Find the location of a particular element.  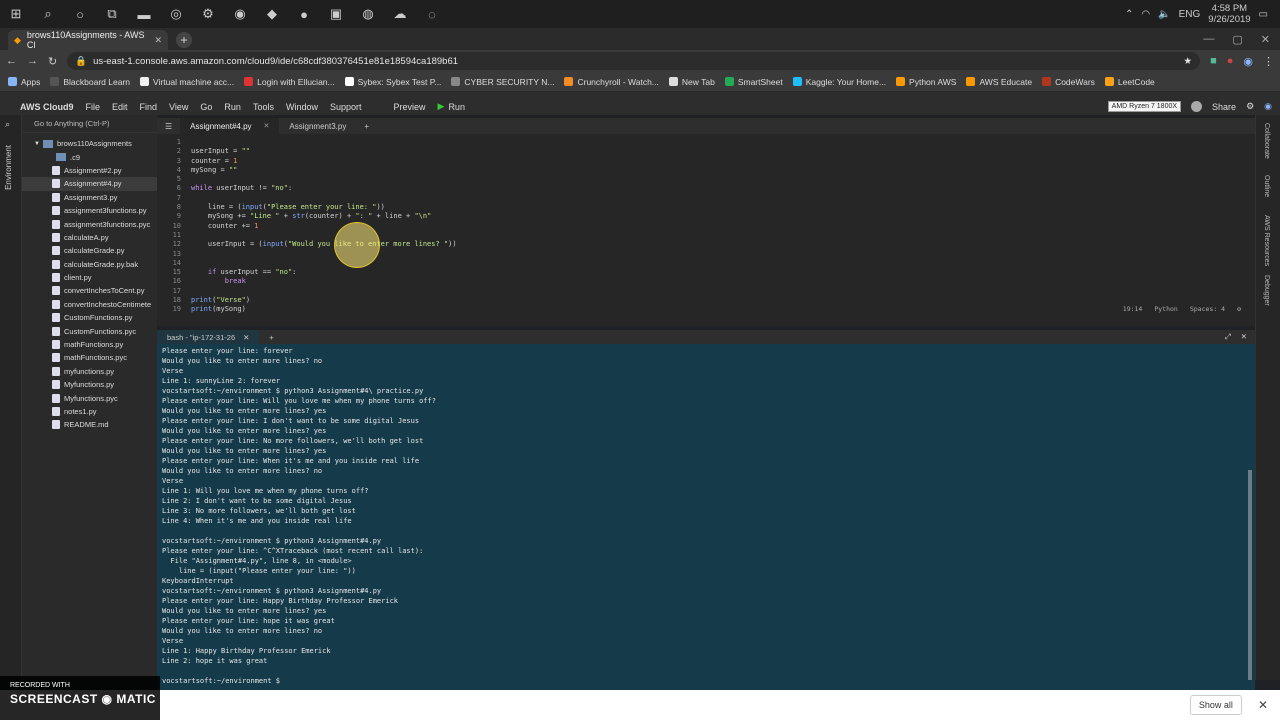

maximize-panel-icon: ⤢ is located at coordinates (1228, 337).